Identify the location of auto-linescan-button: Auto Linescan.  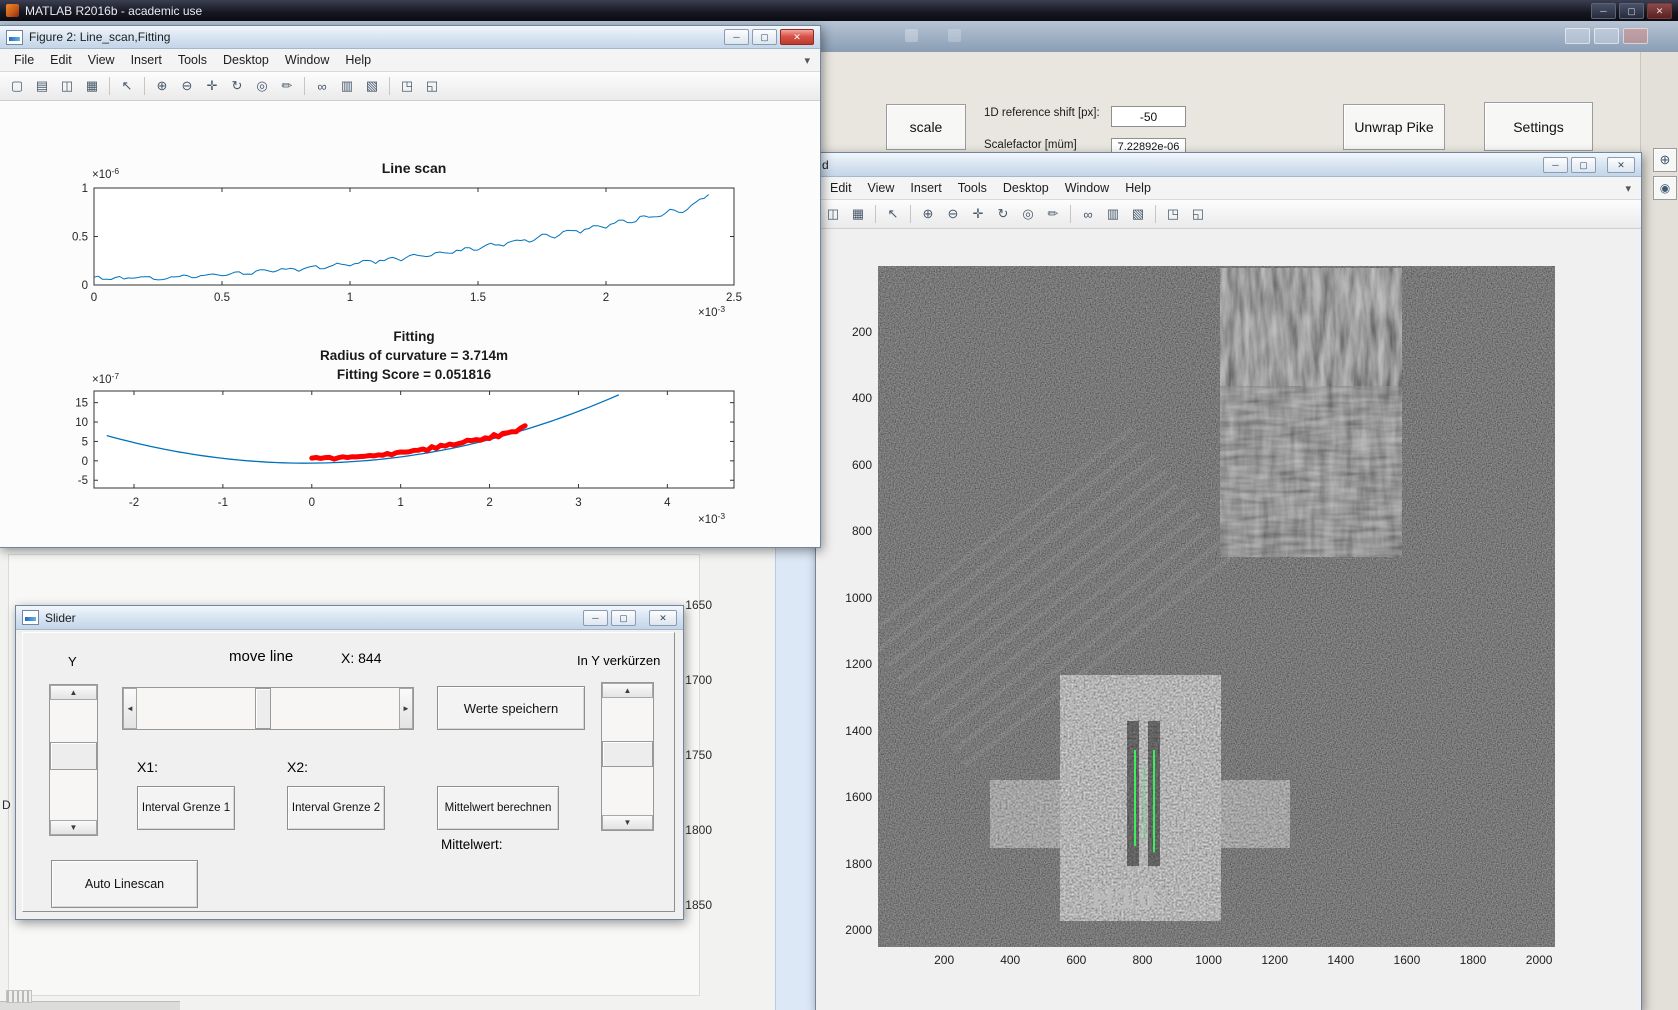
(124, 884).